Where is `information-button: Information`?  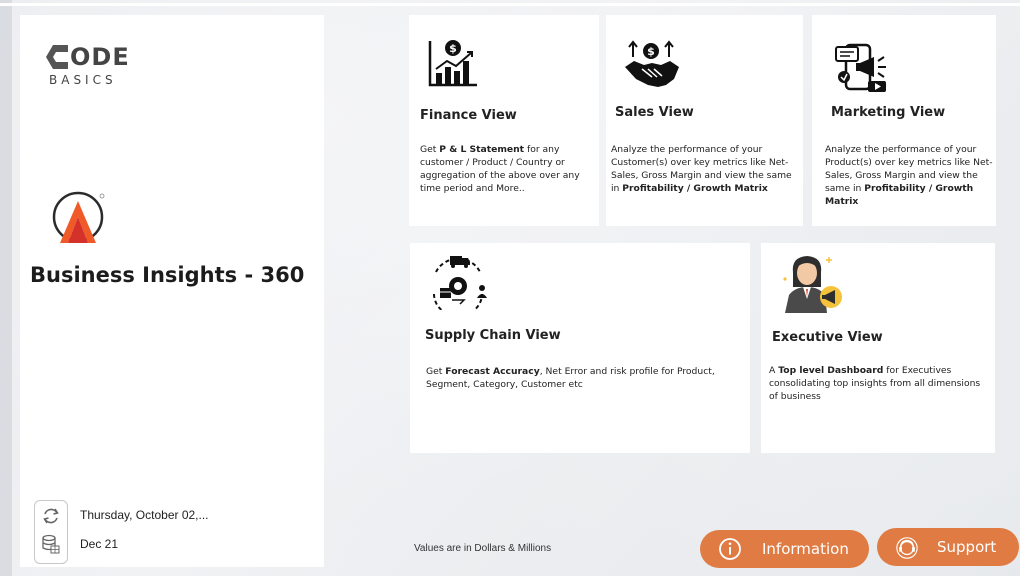
information-button: Information is located at coordinates (784, 549).